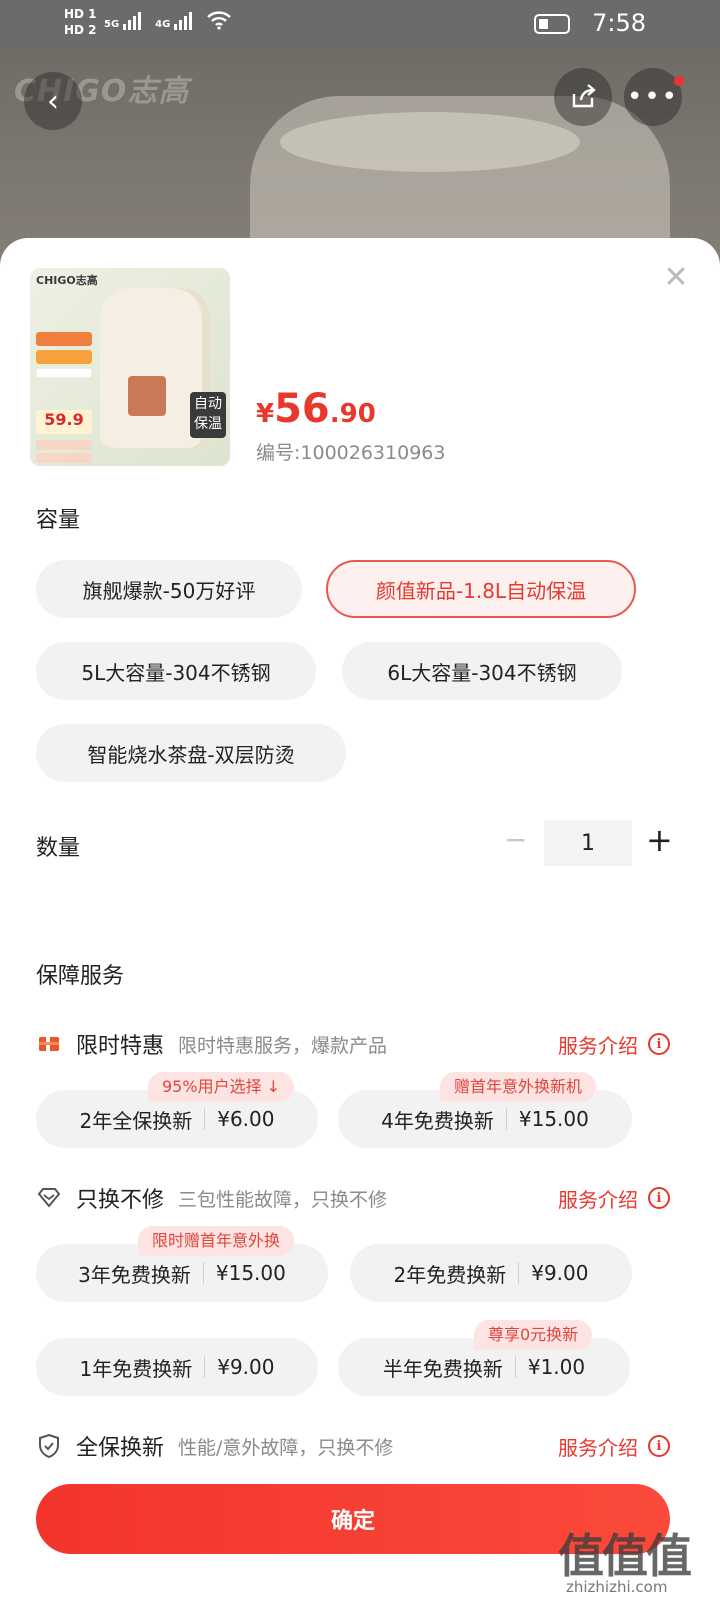  I want to click on chevron-left-icon: ‹, so click(53, 101).